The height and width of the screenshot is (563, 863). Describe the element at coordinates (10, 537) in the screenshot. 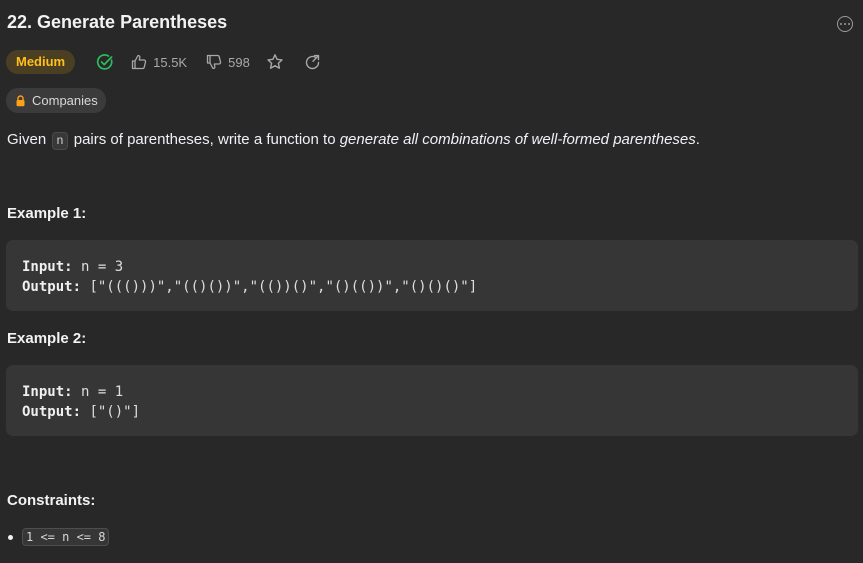

I see `bullet` at that location.